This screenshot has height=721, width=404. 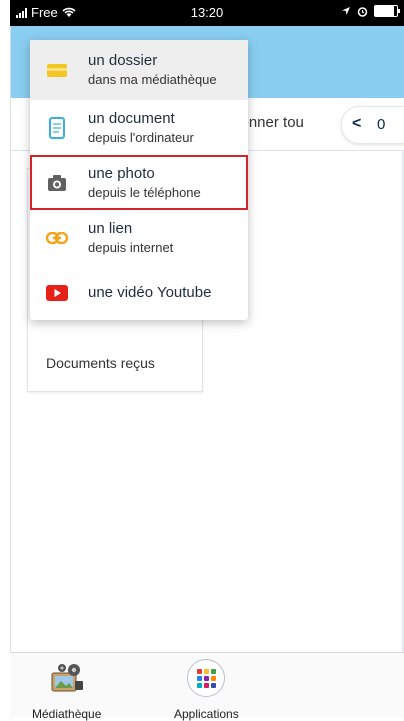 I want to click on battery-icon, so click(x=387, y=11).